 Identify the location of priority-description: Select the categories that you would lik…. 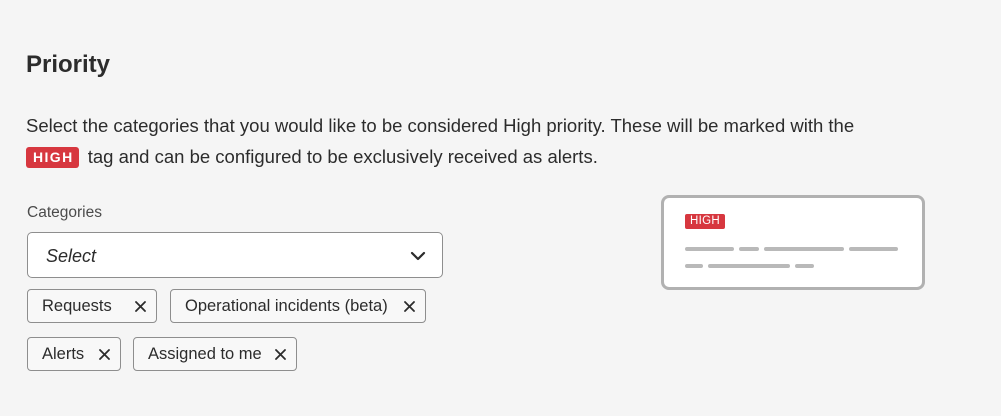
(476, 141).